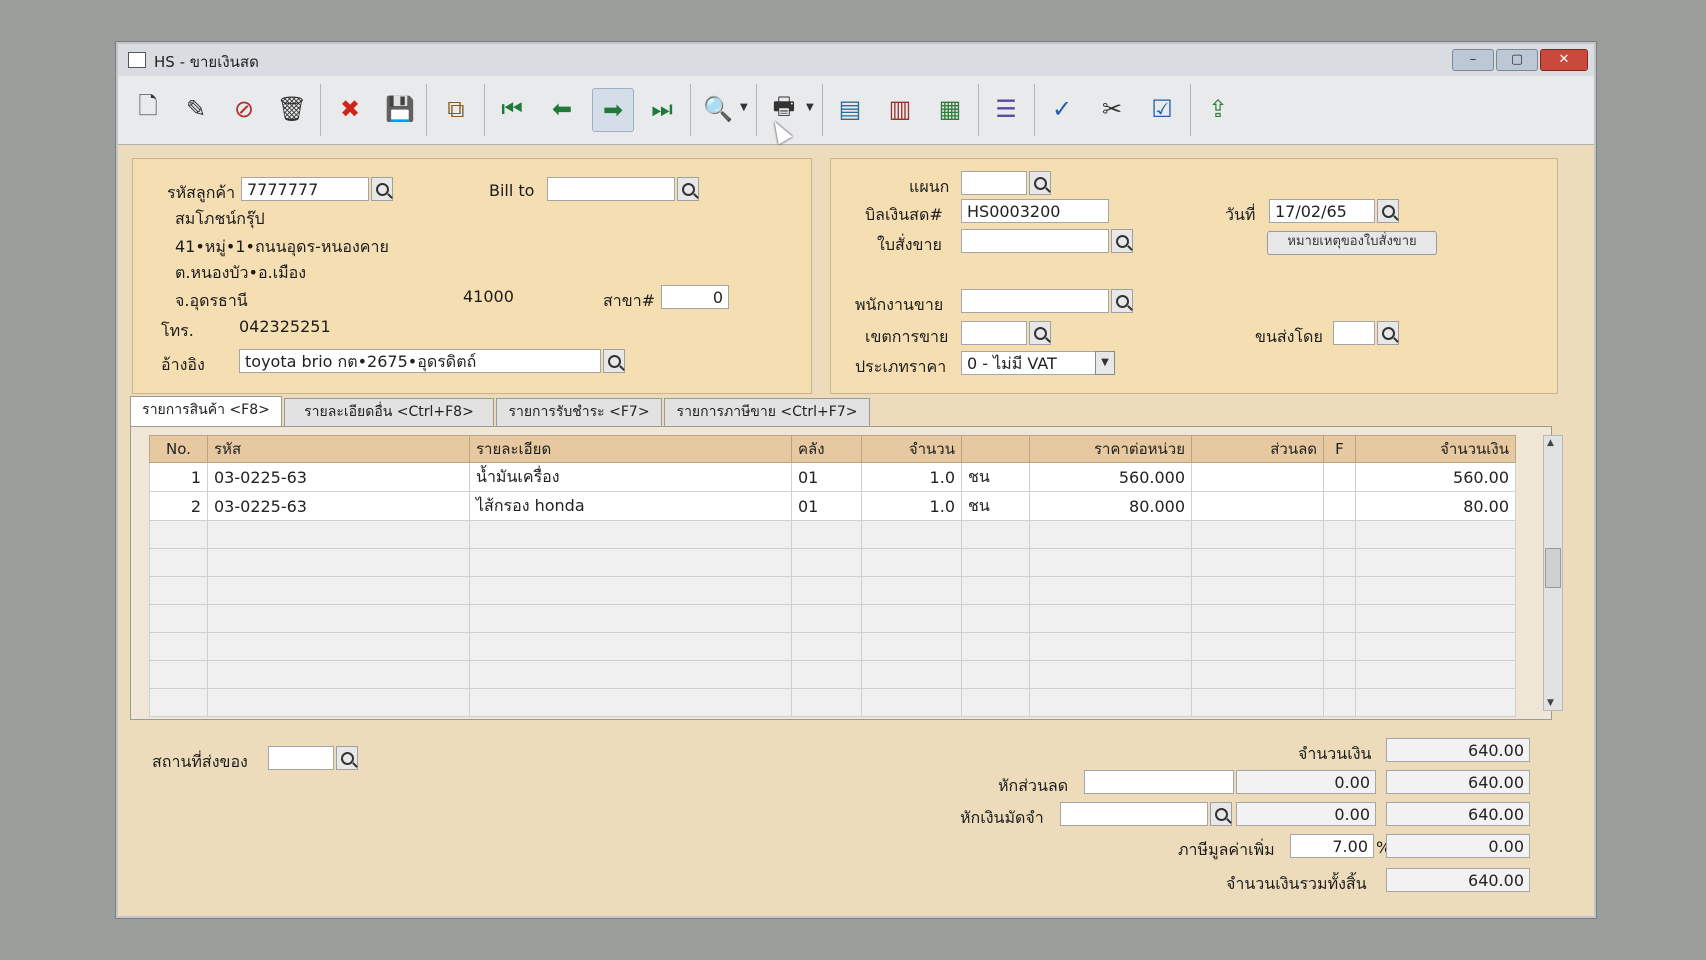  I want to click on salesman-search-icon, so click(1122, 301).